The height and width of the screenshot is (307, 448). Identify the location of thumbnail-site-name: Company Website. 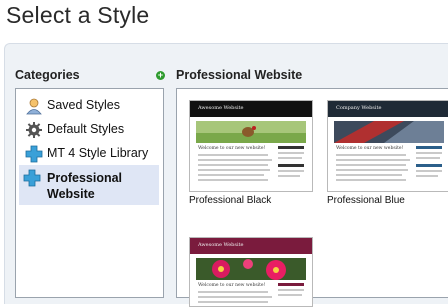
(359, 108).